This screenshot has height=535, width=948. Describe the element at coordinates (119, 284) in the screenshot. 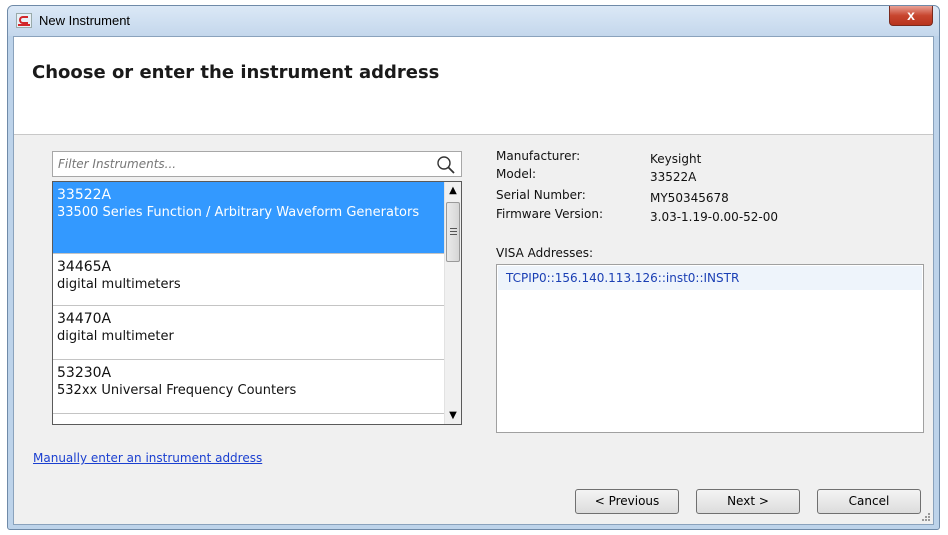

I see `instrument-description: digital multimeters` at that location.